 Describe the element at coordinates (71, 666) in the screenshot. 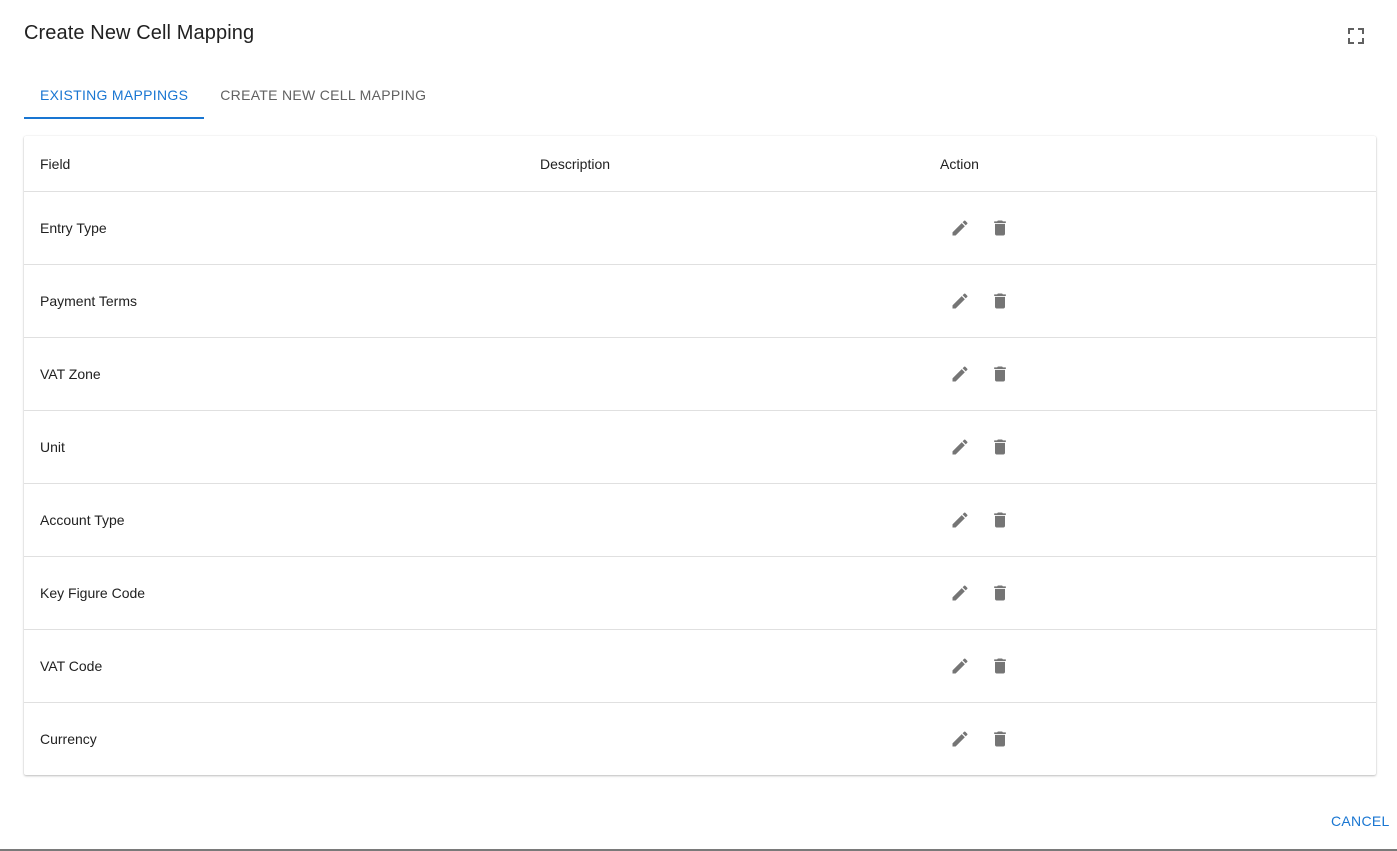

I see `row-field: VAT Code` at that location.